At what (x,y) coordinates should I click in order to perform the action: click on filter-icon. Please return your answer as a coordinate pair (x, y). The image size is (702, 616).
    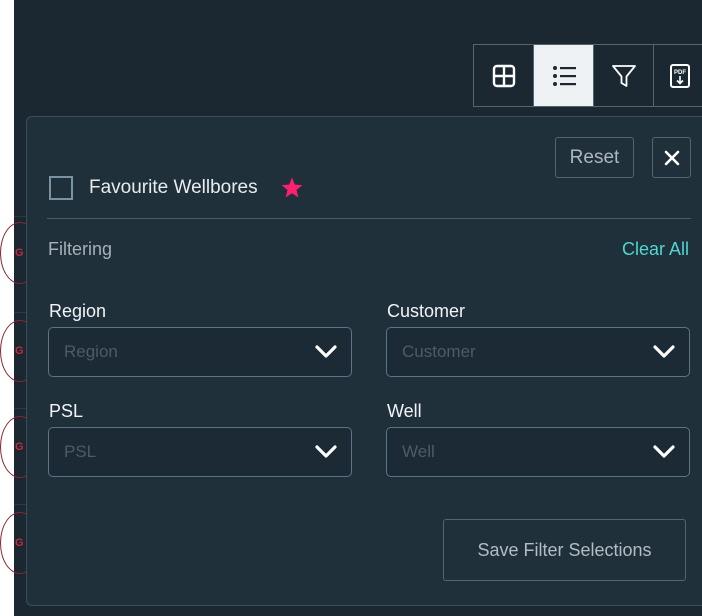
    Looking at the image, I should click on (623, 75).